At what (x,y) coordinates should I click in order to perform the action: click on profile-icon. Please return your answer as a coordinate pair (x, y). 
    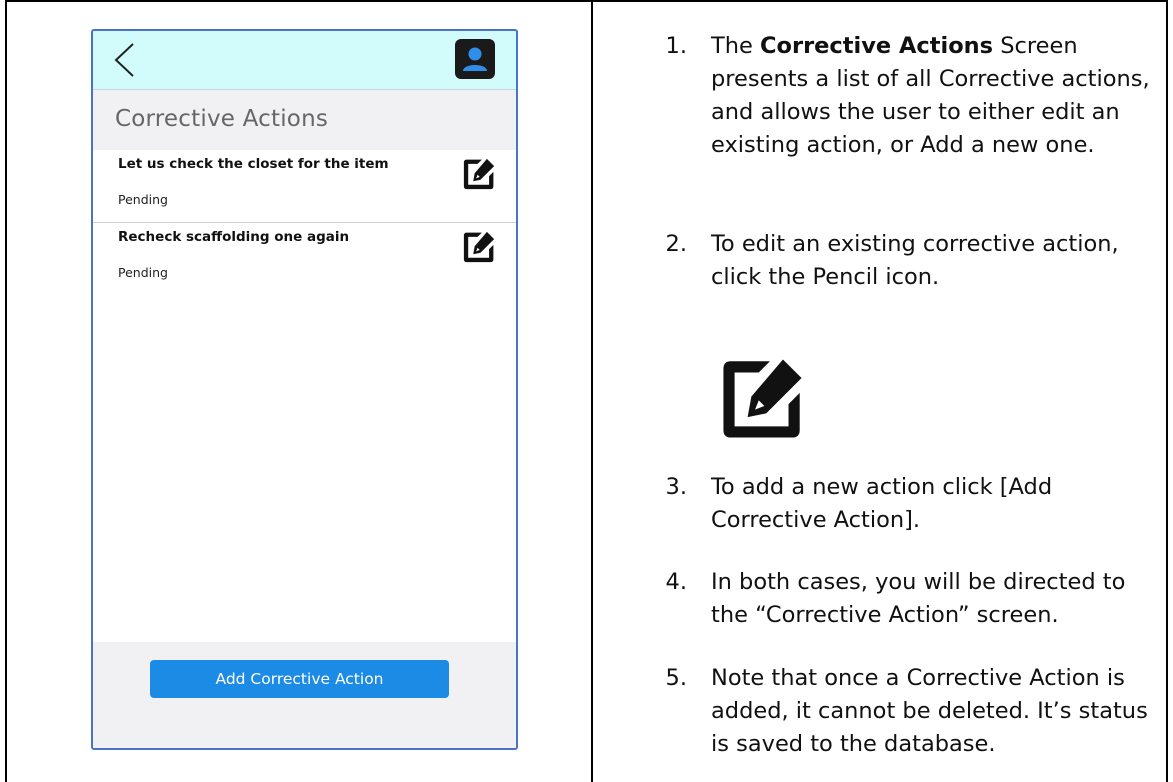
    Looking at the image, I should click on (475, 59).